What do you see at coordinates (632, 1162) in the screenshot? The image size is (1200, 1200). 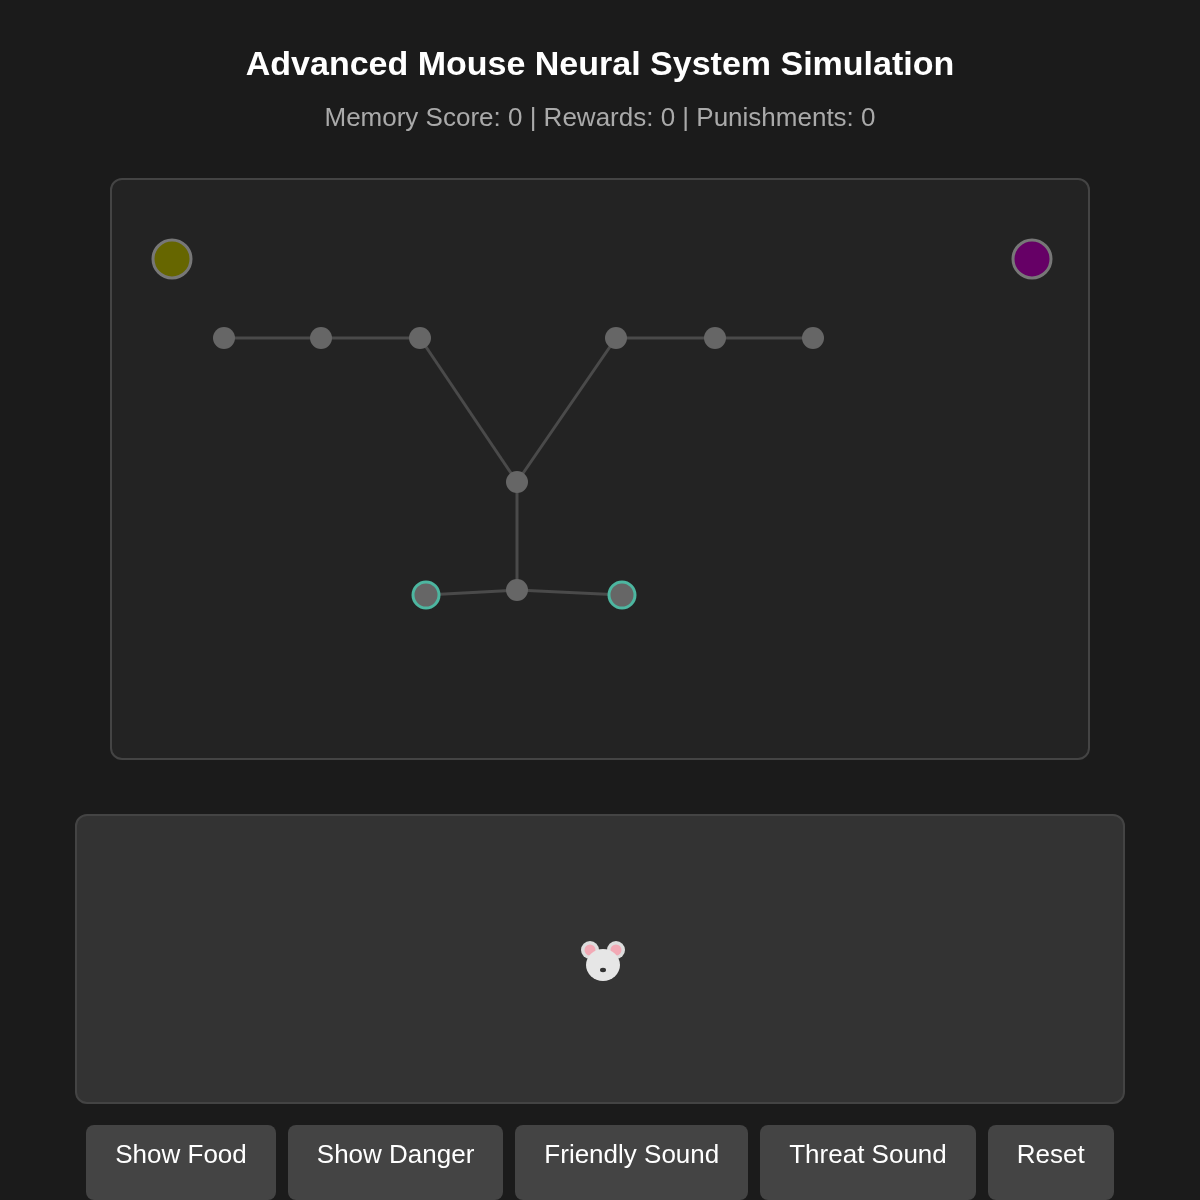 I see `control-button: Friendly Sound` at bounding box center [632, 1162].